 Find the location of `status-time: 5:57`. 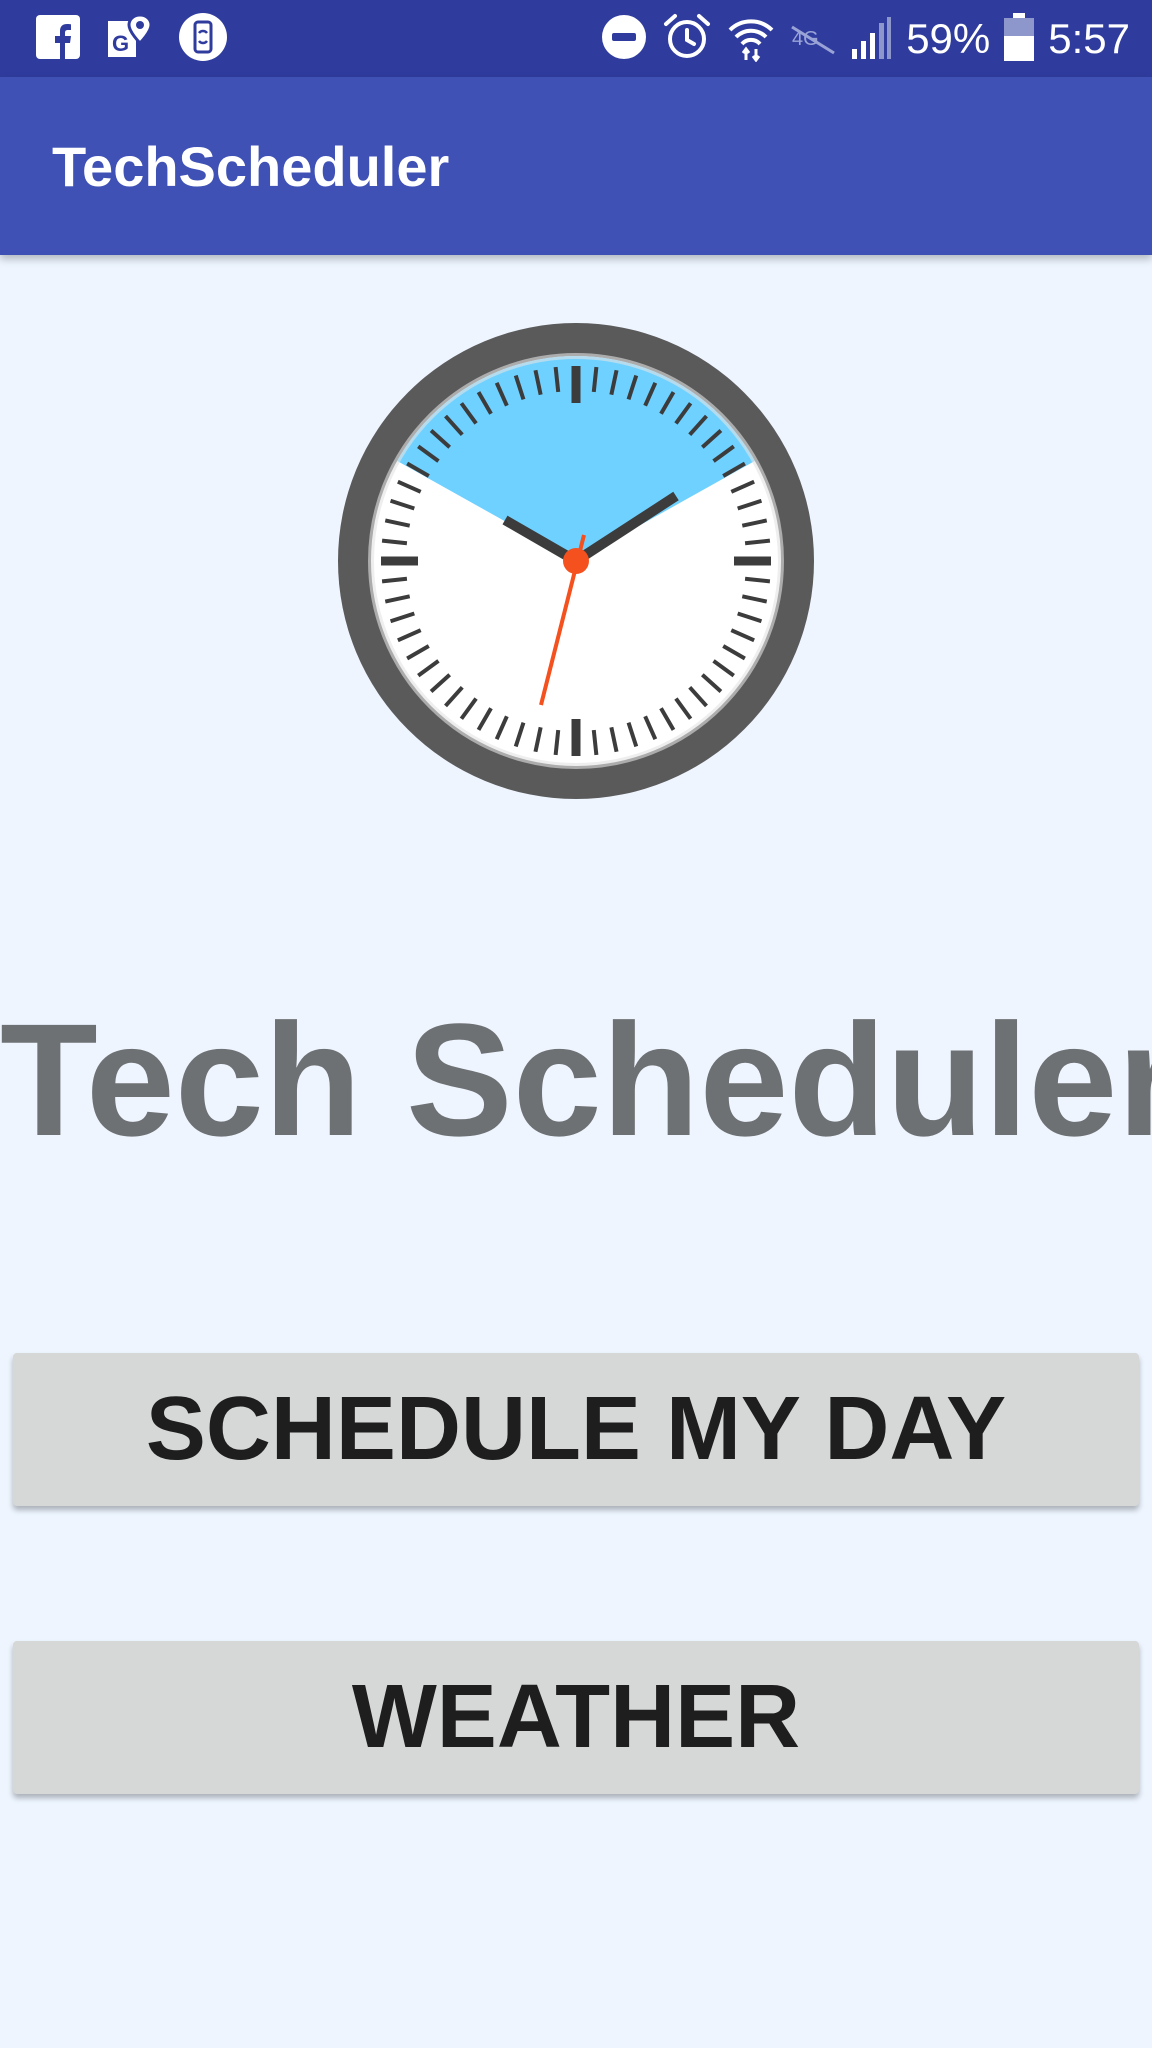

status-time: 5:57 is located at coordinates (1089, 38).